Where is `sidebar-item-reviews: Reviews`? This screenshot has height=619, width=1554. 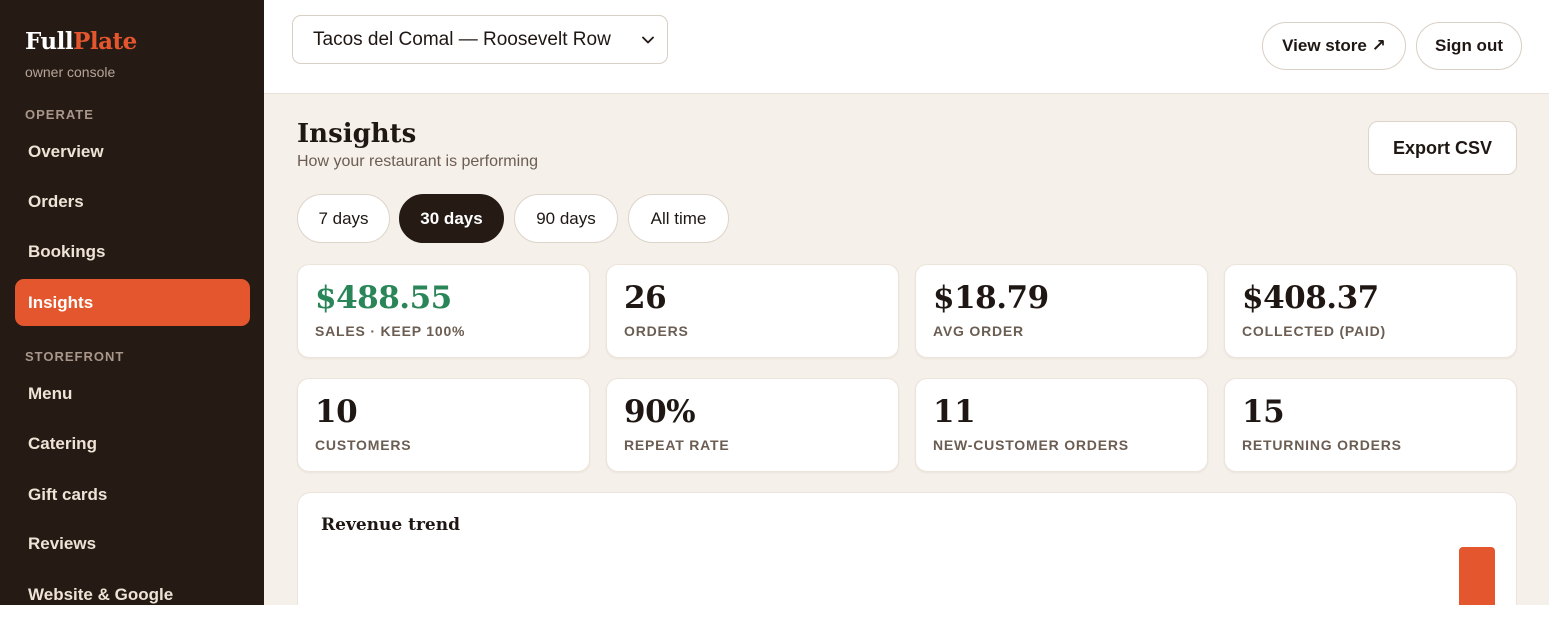 sidebar-item-reviews: Reviews is located at coordinates (132, 543).